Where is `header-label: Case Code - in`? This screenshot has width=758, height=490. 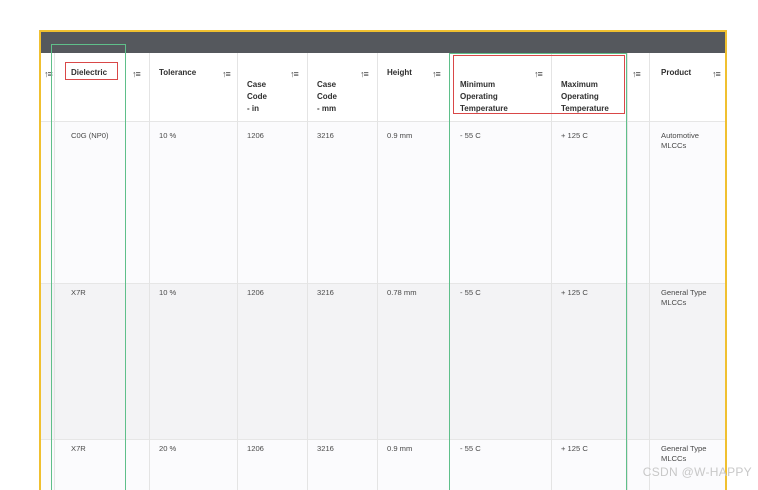
header-label: Case Code - in is located at coordinates (257, 96).